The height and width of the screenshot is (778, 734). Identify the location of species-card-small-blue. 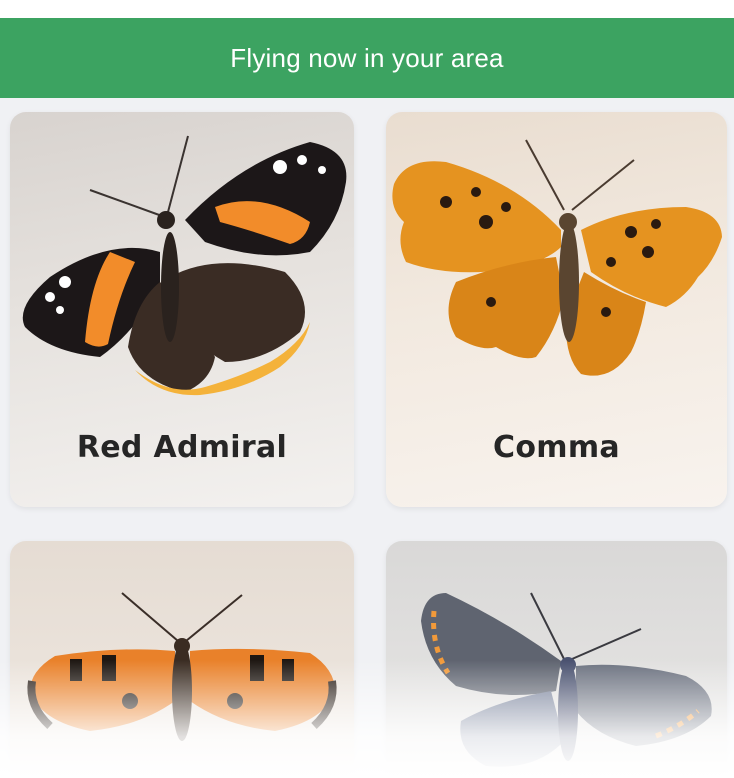
(556, 659).